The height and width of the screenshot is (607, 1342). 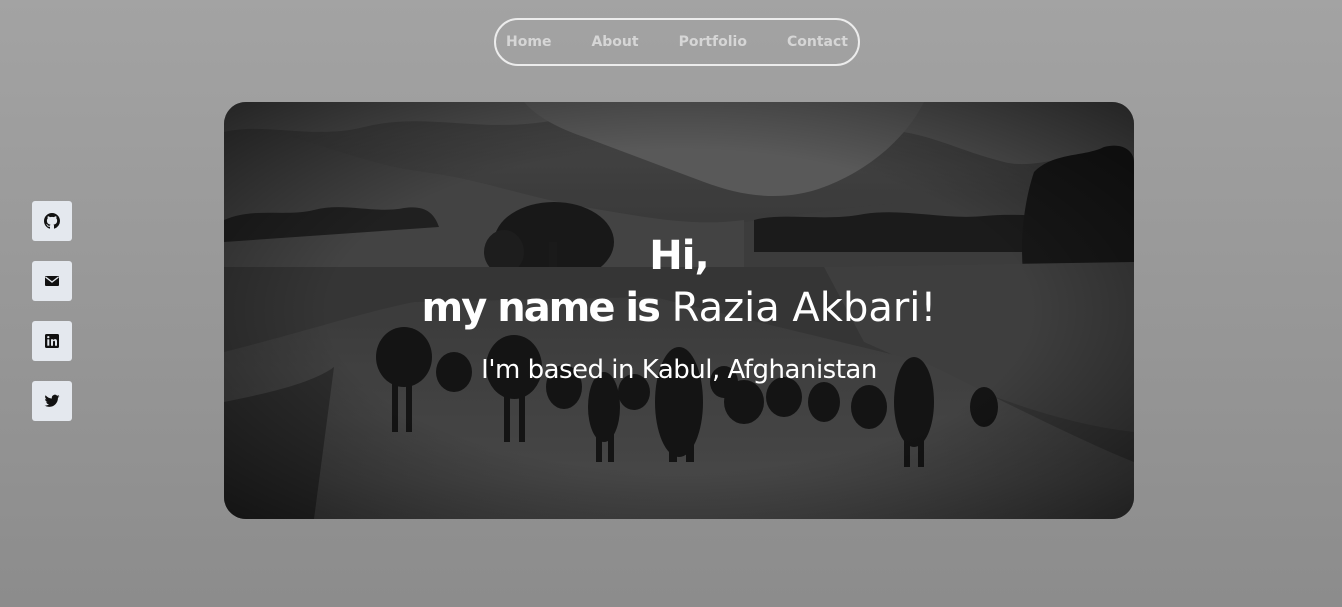 What do you see at coordinates (541, 308) in the screenshot?
I see `greeting-lead: my name is` at bounding box center [541, 308].